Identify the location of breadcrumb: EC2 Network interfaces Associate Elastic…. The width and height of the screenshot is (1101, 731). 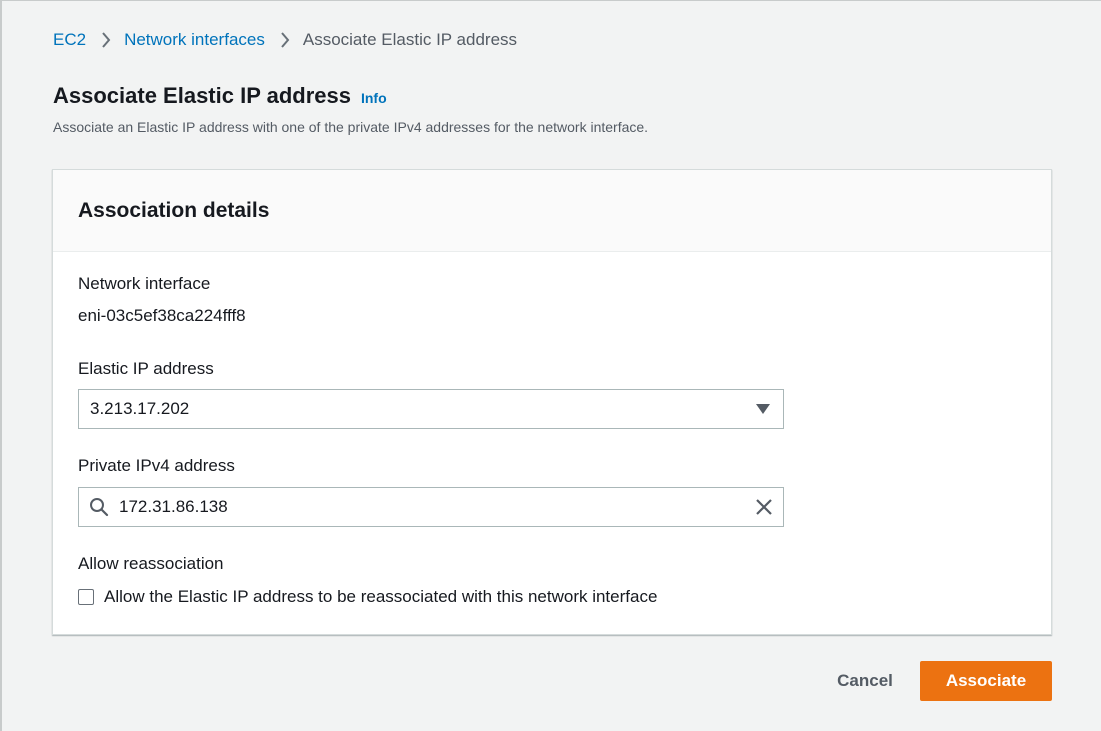
(285, 40).